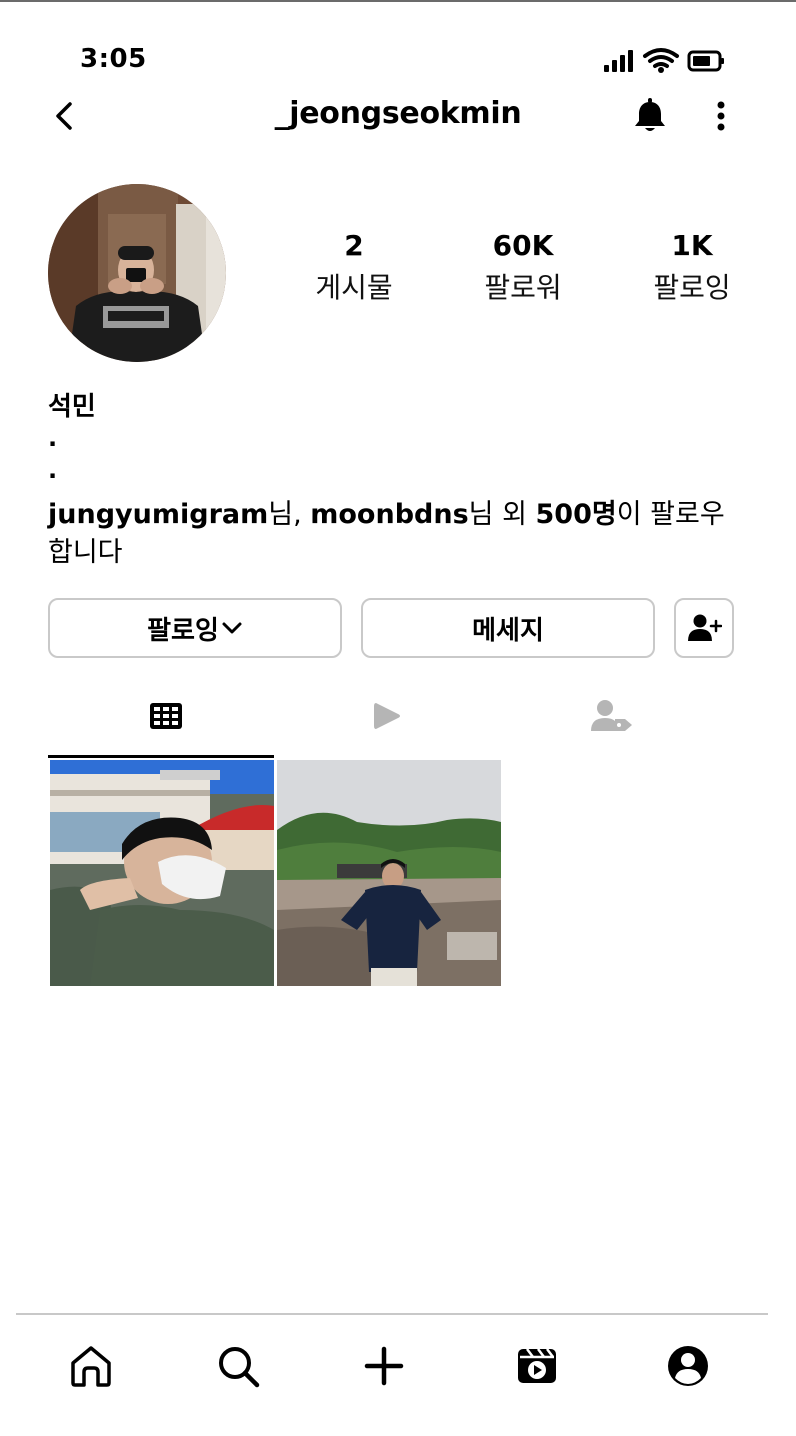  What do you see at coordinates (705, 61) in the screenshot?
I see `battery-icon` at bounding box center [705, 61].